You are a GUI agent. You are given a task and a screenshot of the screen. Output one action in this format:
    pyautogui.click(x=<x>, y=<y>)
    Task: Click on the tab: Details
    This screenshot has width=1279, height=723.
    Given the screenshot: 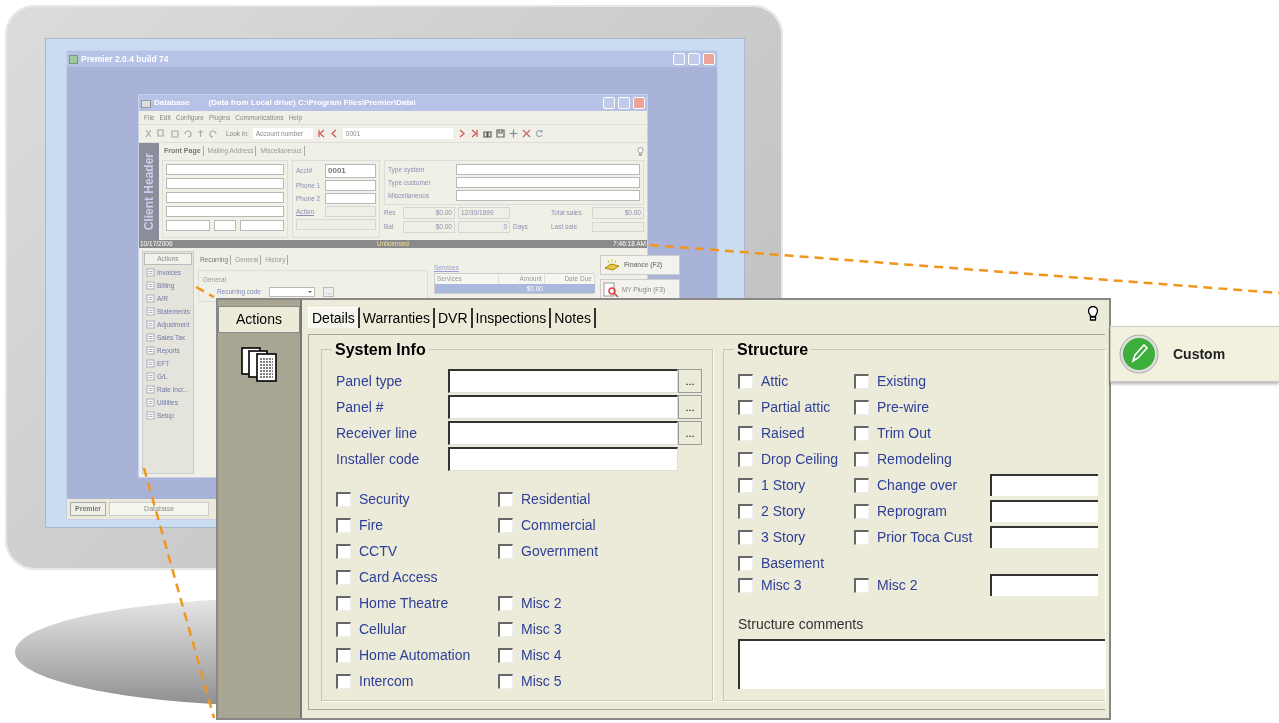 What is the action you would take?
    pyautogui.click(x=334, y=317)
    